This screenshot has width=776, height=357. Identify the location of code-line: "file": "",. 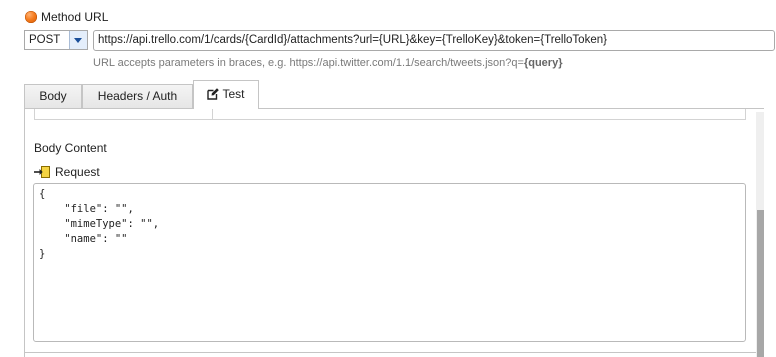
(86, 209).